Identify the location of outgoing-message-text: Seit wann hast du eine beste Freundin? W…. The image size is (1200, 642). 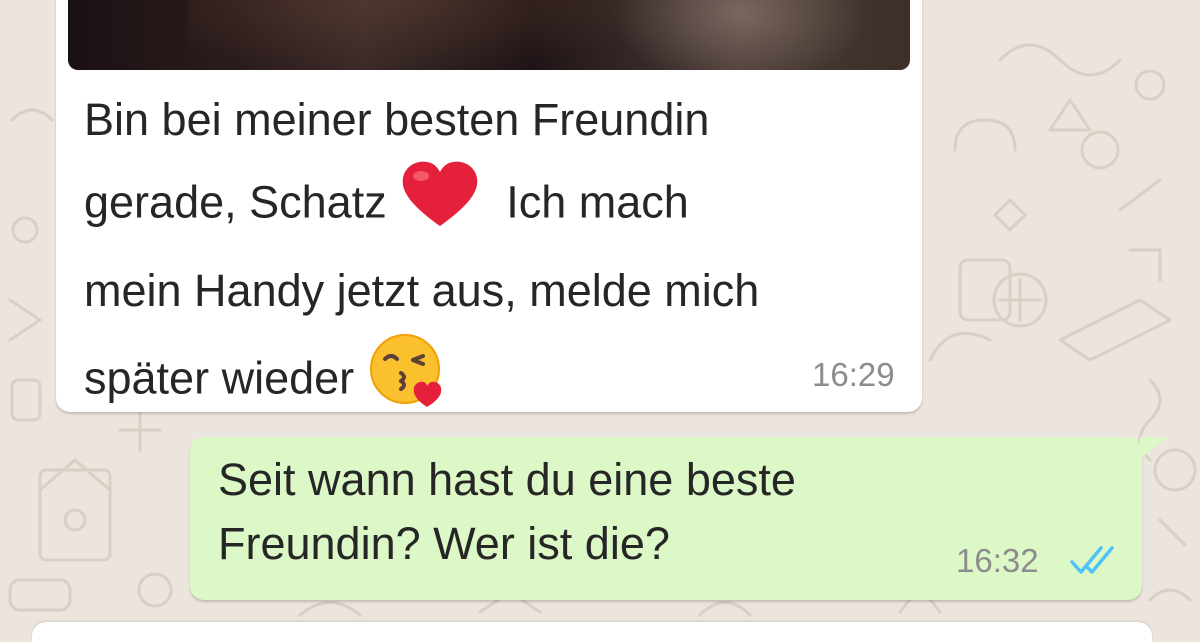
(507, 512).